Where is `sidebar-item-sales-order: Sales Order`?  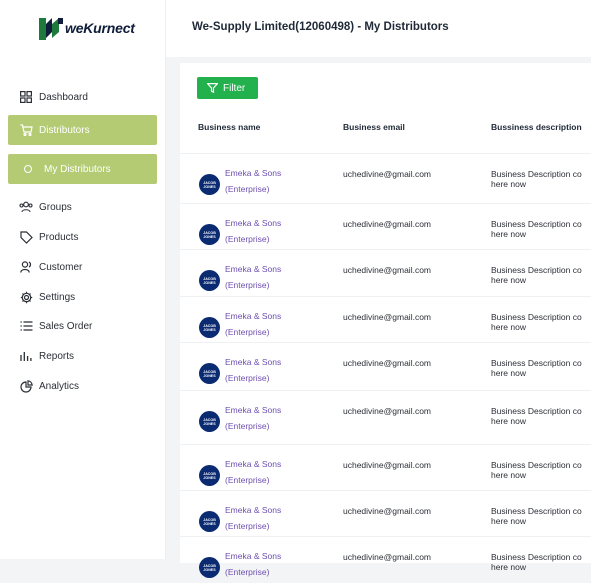
sidebar-item-sales-order: Sales Order is located at coordinates (82, 326).